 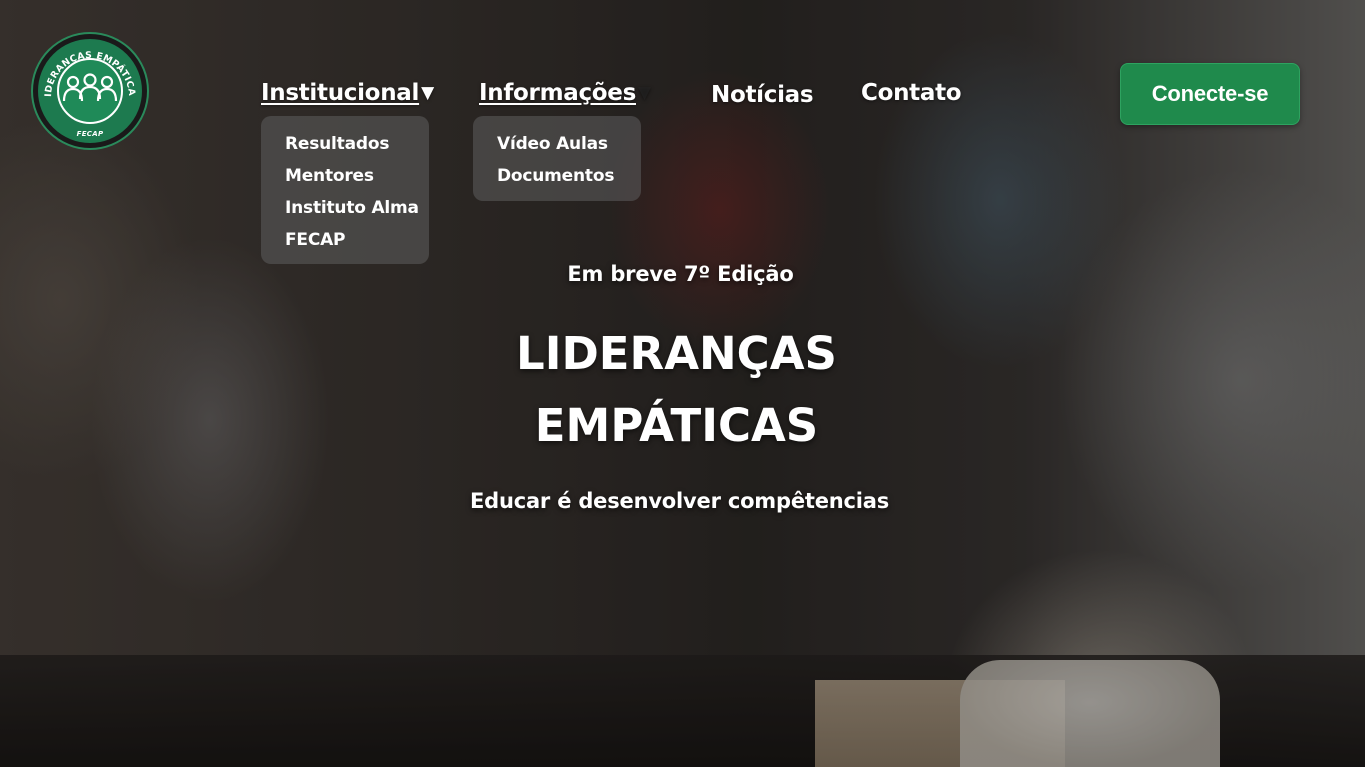 I want to click on nav-noticias: Notícias, so click(x=762, y=95).